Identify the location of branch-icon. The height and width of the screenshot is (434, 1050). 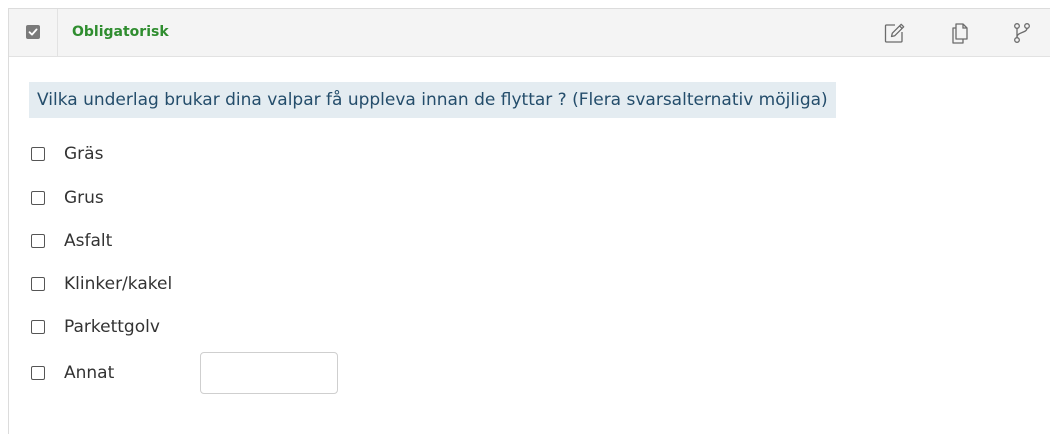
(1022, 33).